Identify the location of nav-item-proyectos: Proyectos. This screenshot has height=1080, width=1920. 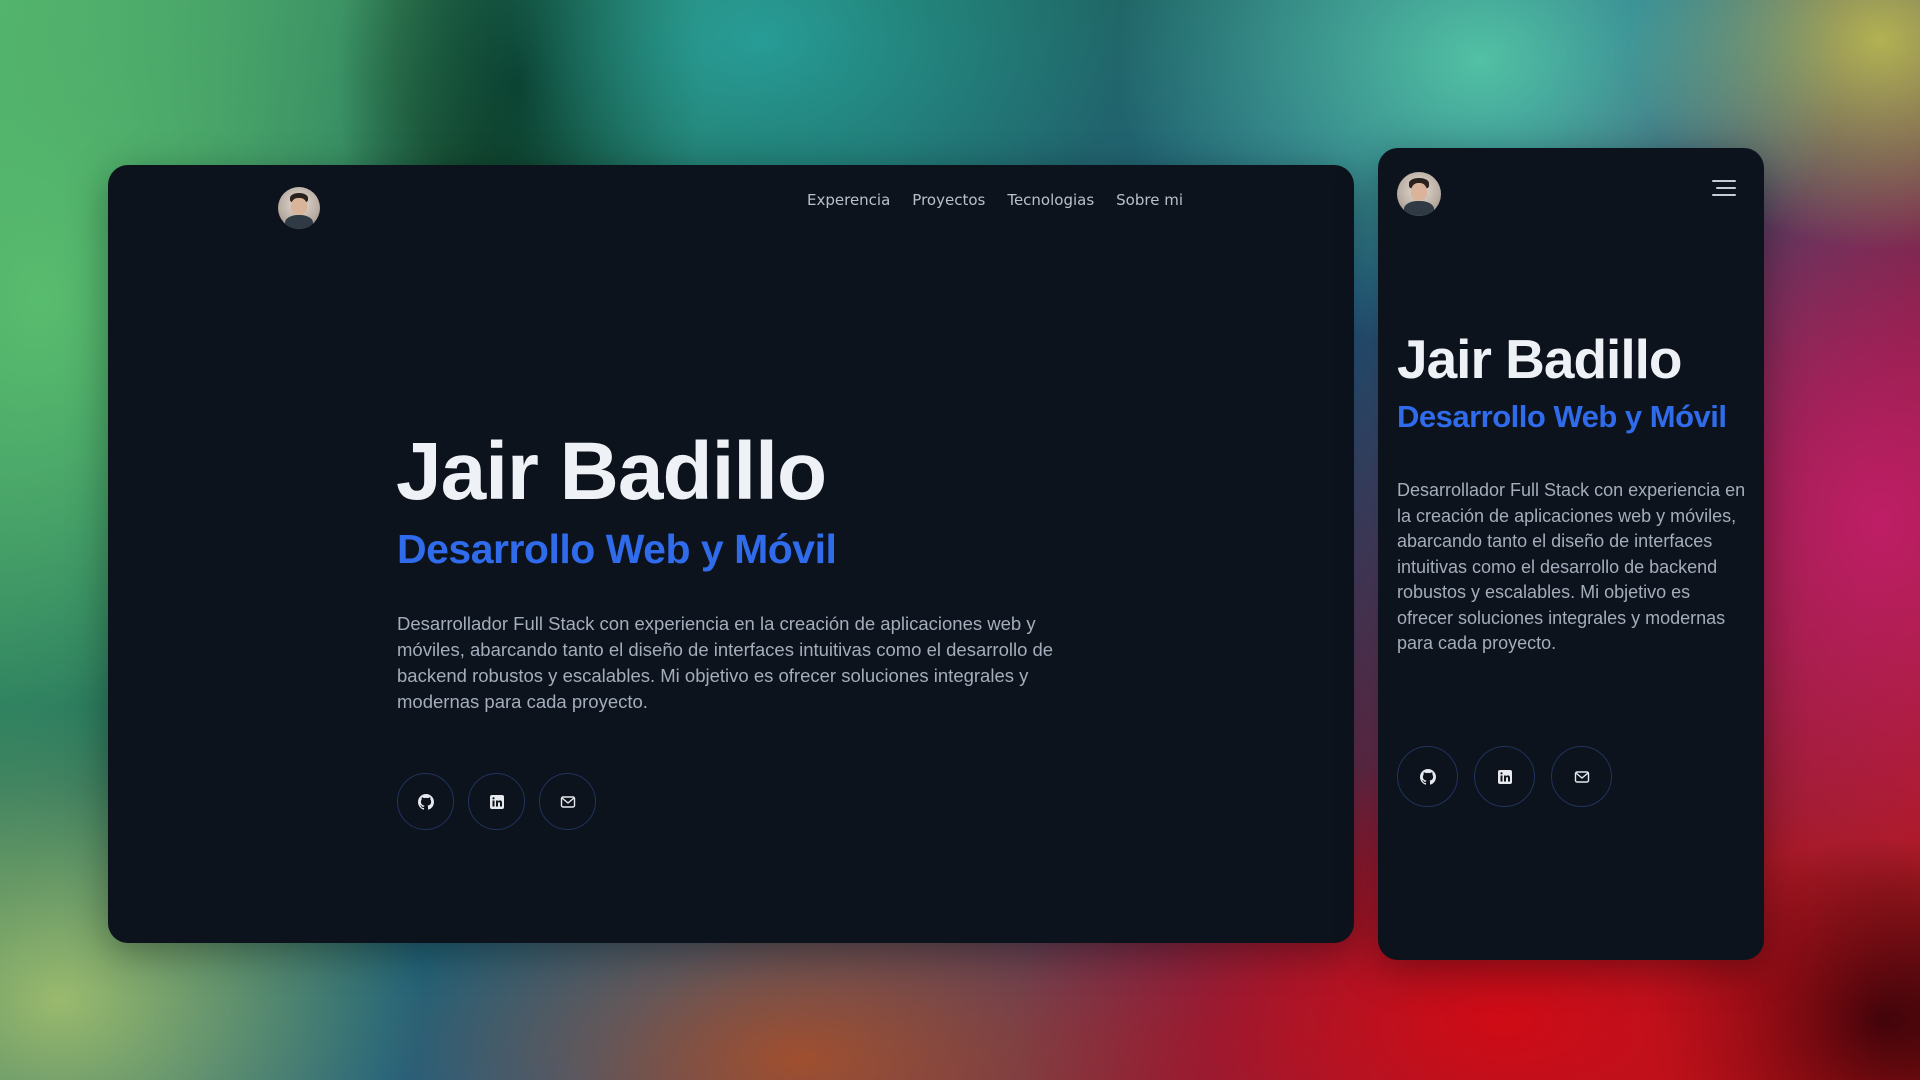
(948, 200).